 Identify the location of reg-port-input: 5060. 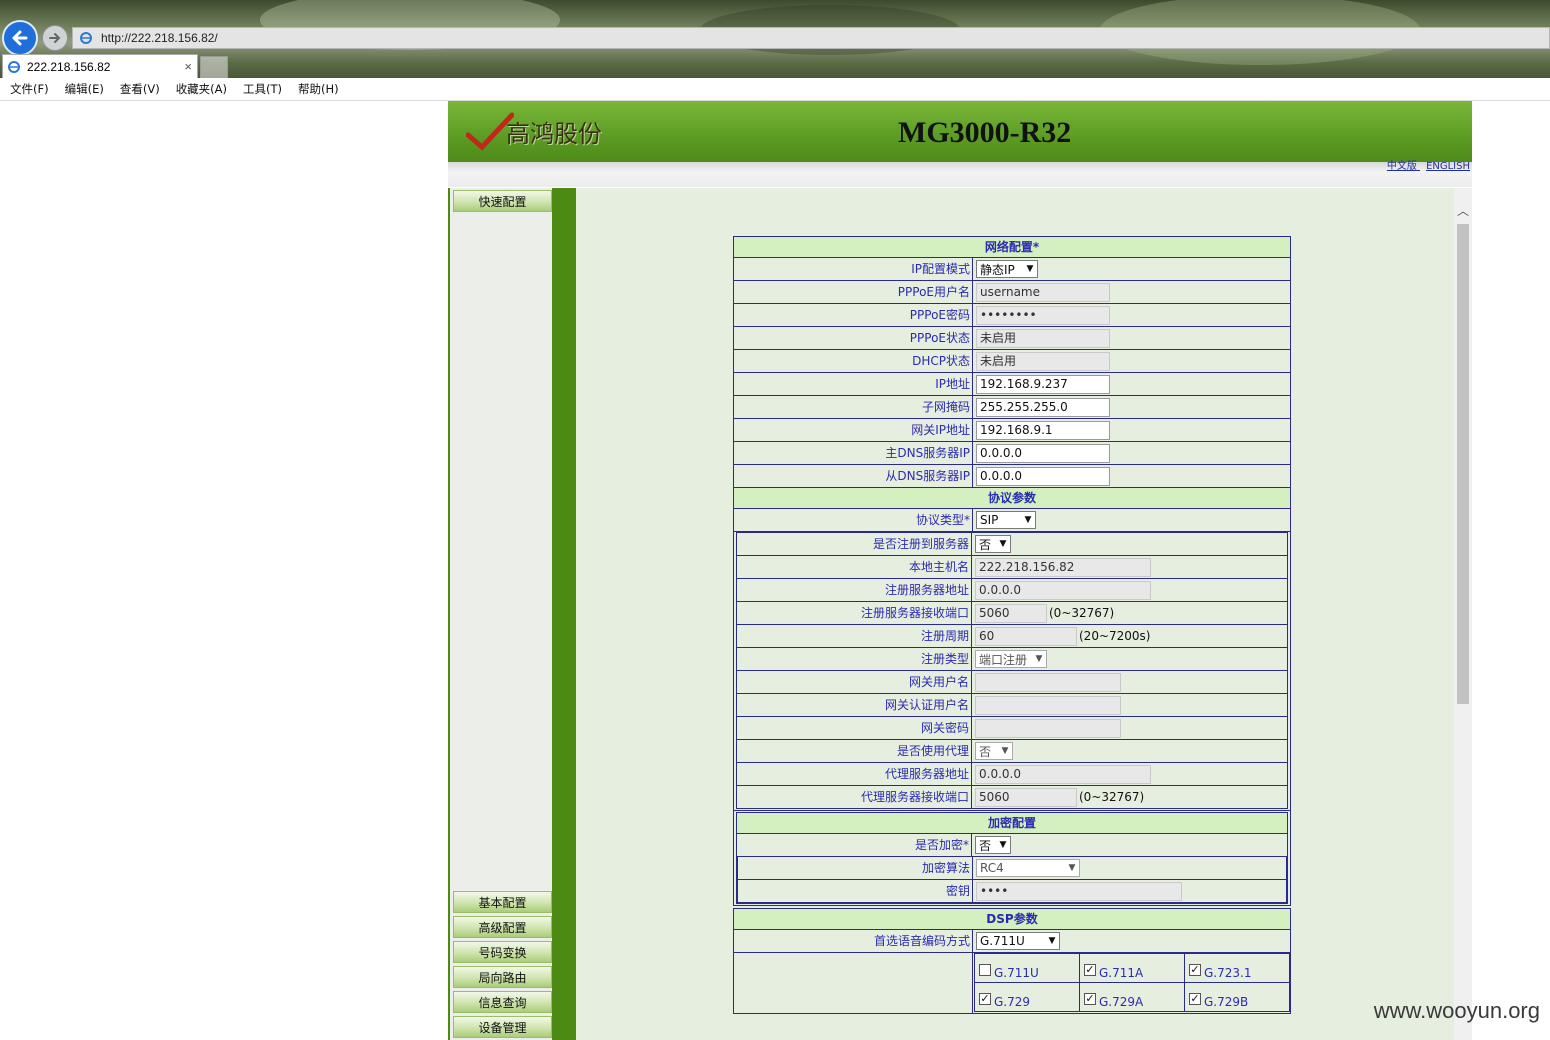
(1011, 613).